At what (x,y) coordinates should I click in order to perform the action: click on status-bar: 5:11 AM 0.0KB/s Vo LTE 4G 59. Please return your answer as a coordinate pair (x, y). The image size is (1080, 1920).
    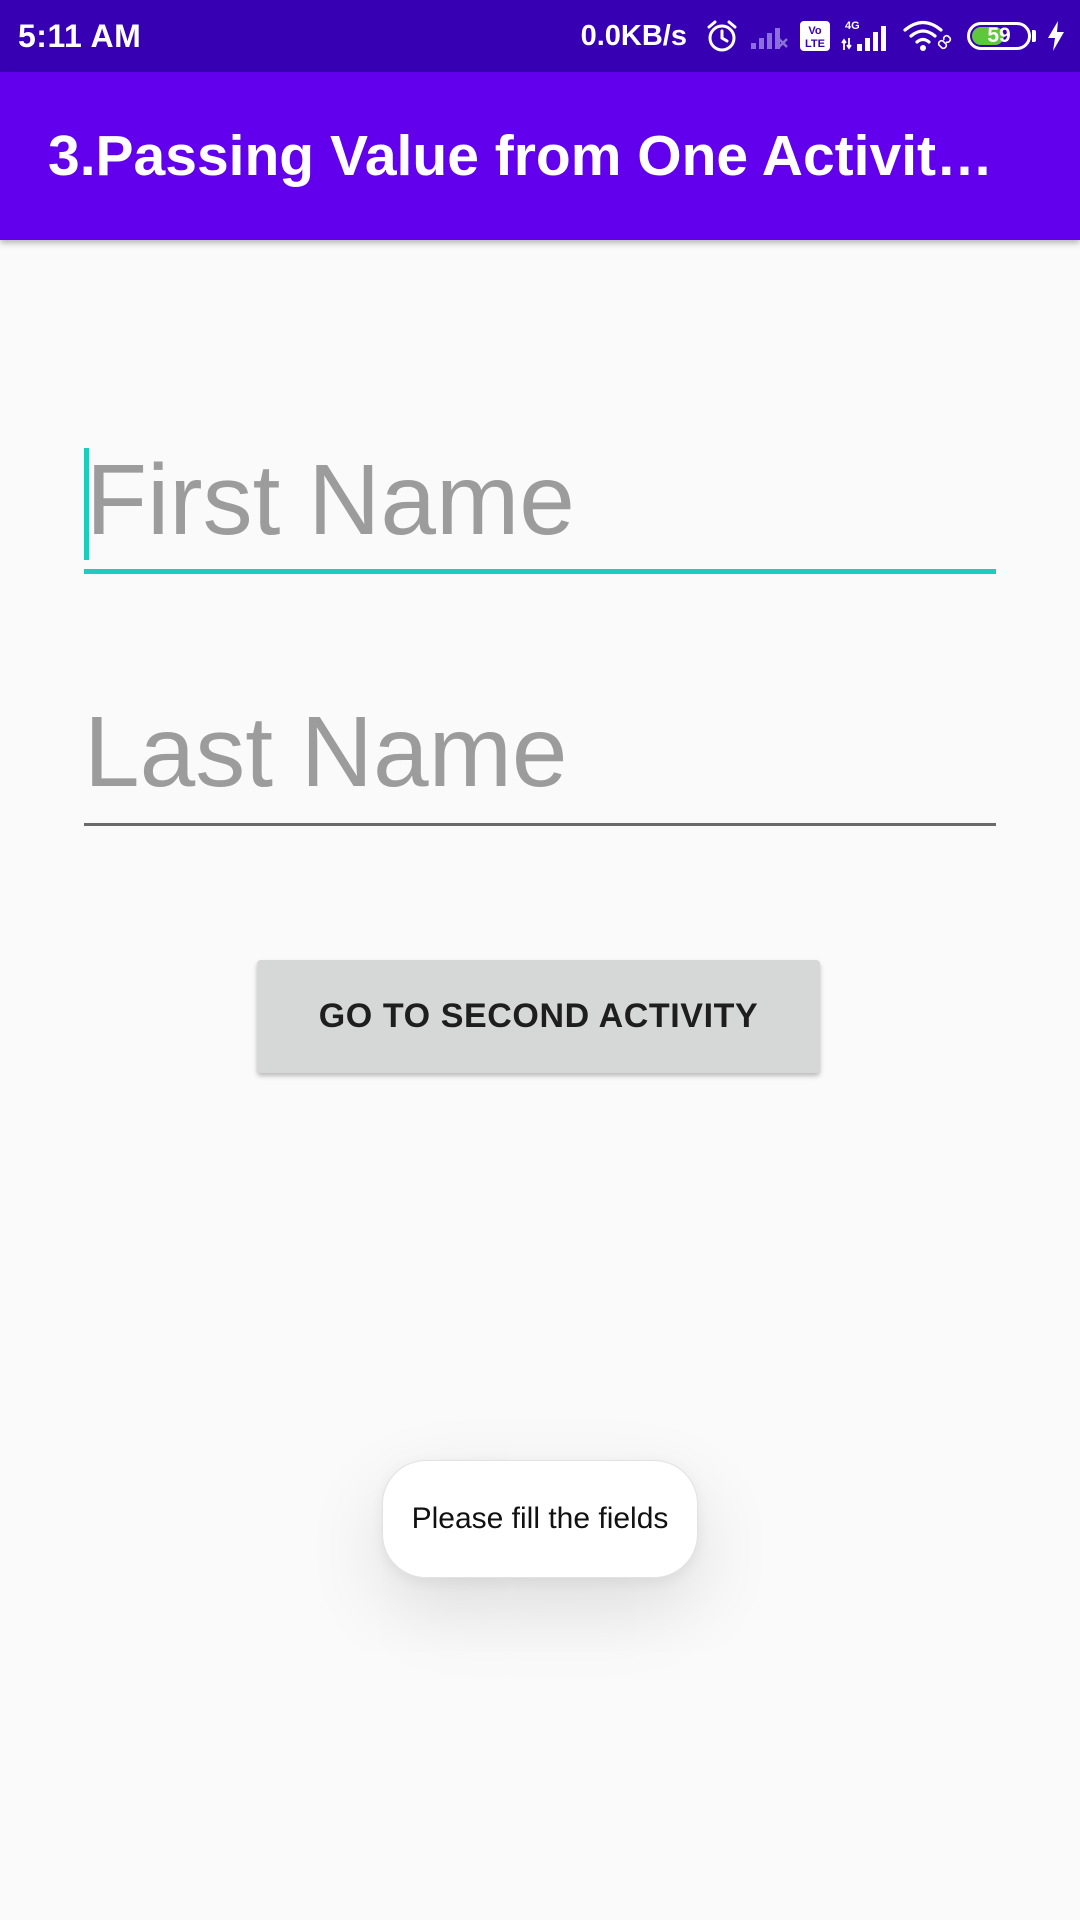
    Looking at the image, I should click on (540, 36).